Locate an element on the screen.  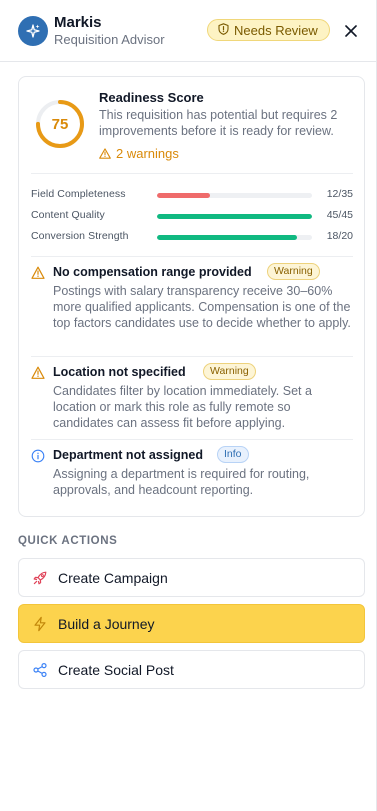
info-badge: Info is located at coordinates (233, 454).